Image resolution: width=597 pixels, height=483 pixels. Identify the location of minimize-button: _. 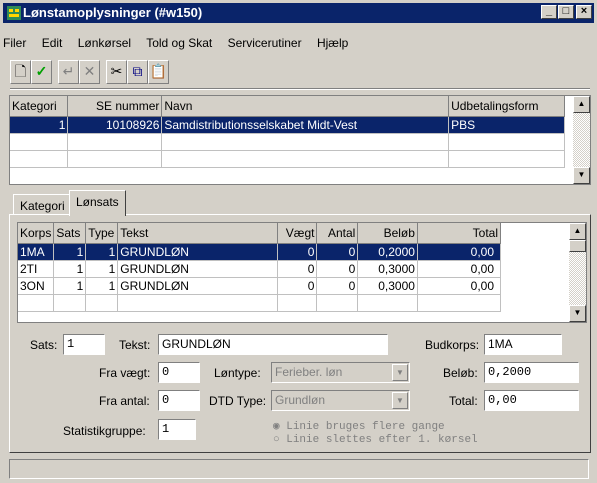
(549, 12).